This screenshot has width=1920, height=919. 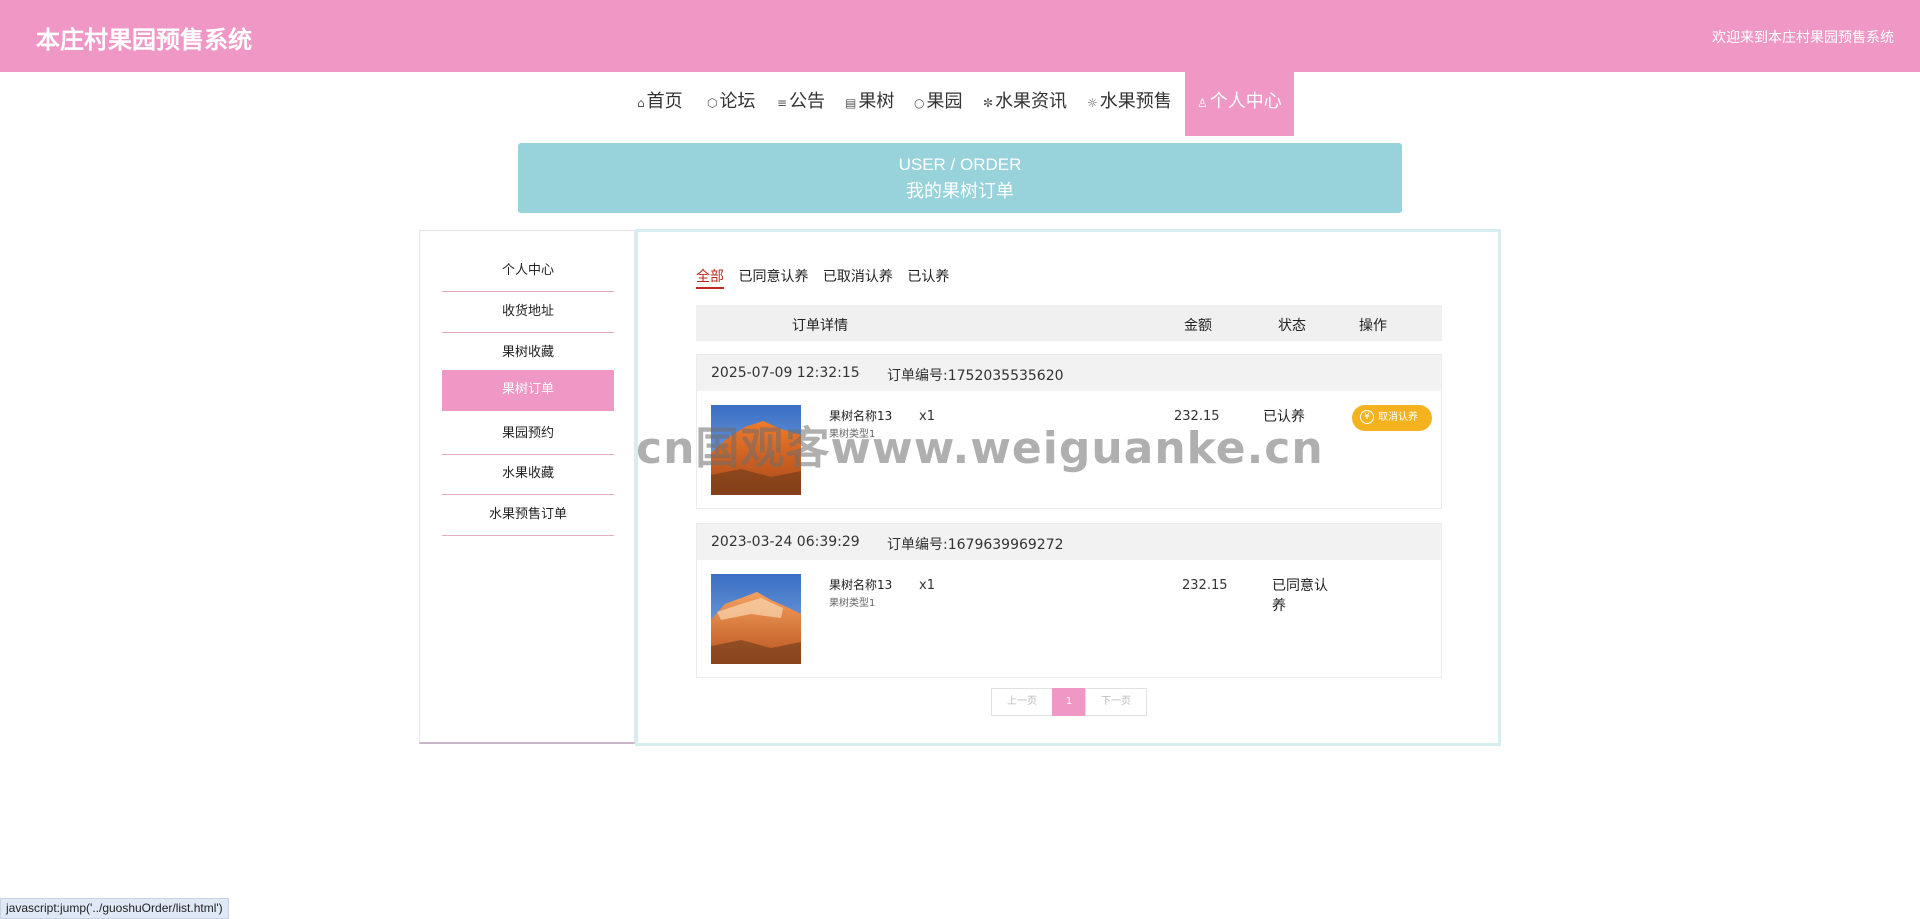 I want to click on nav-user-center-label: 个人中心, so click(x=1245, y=101).